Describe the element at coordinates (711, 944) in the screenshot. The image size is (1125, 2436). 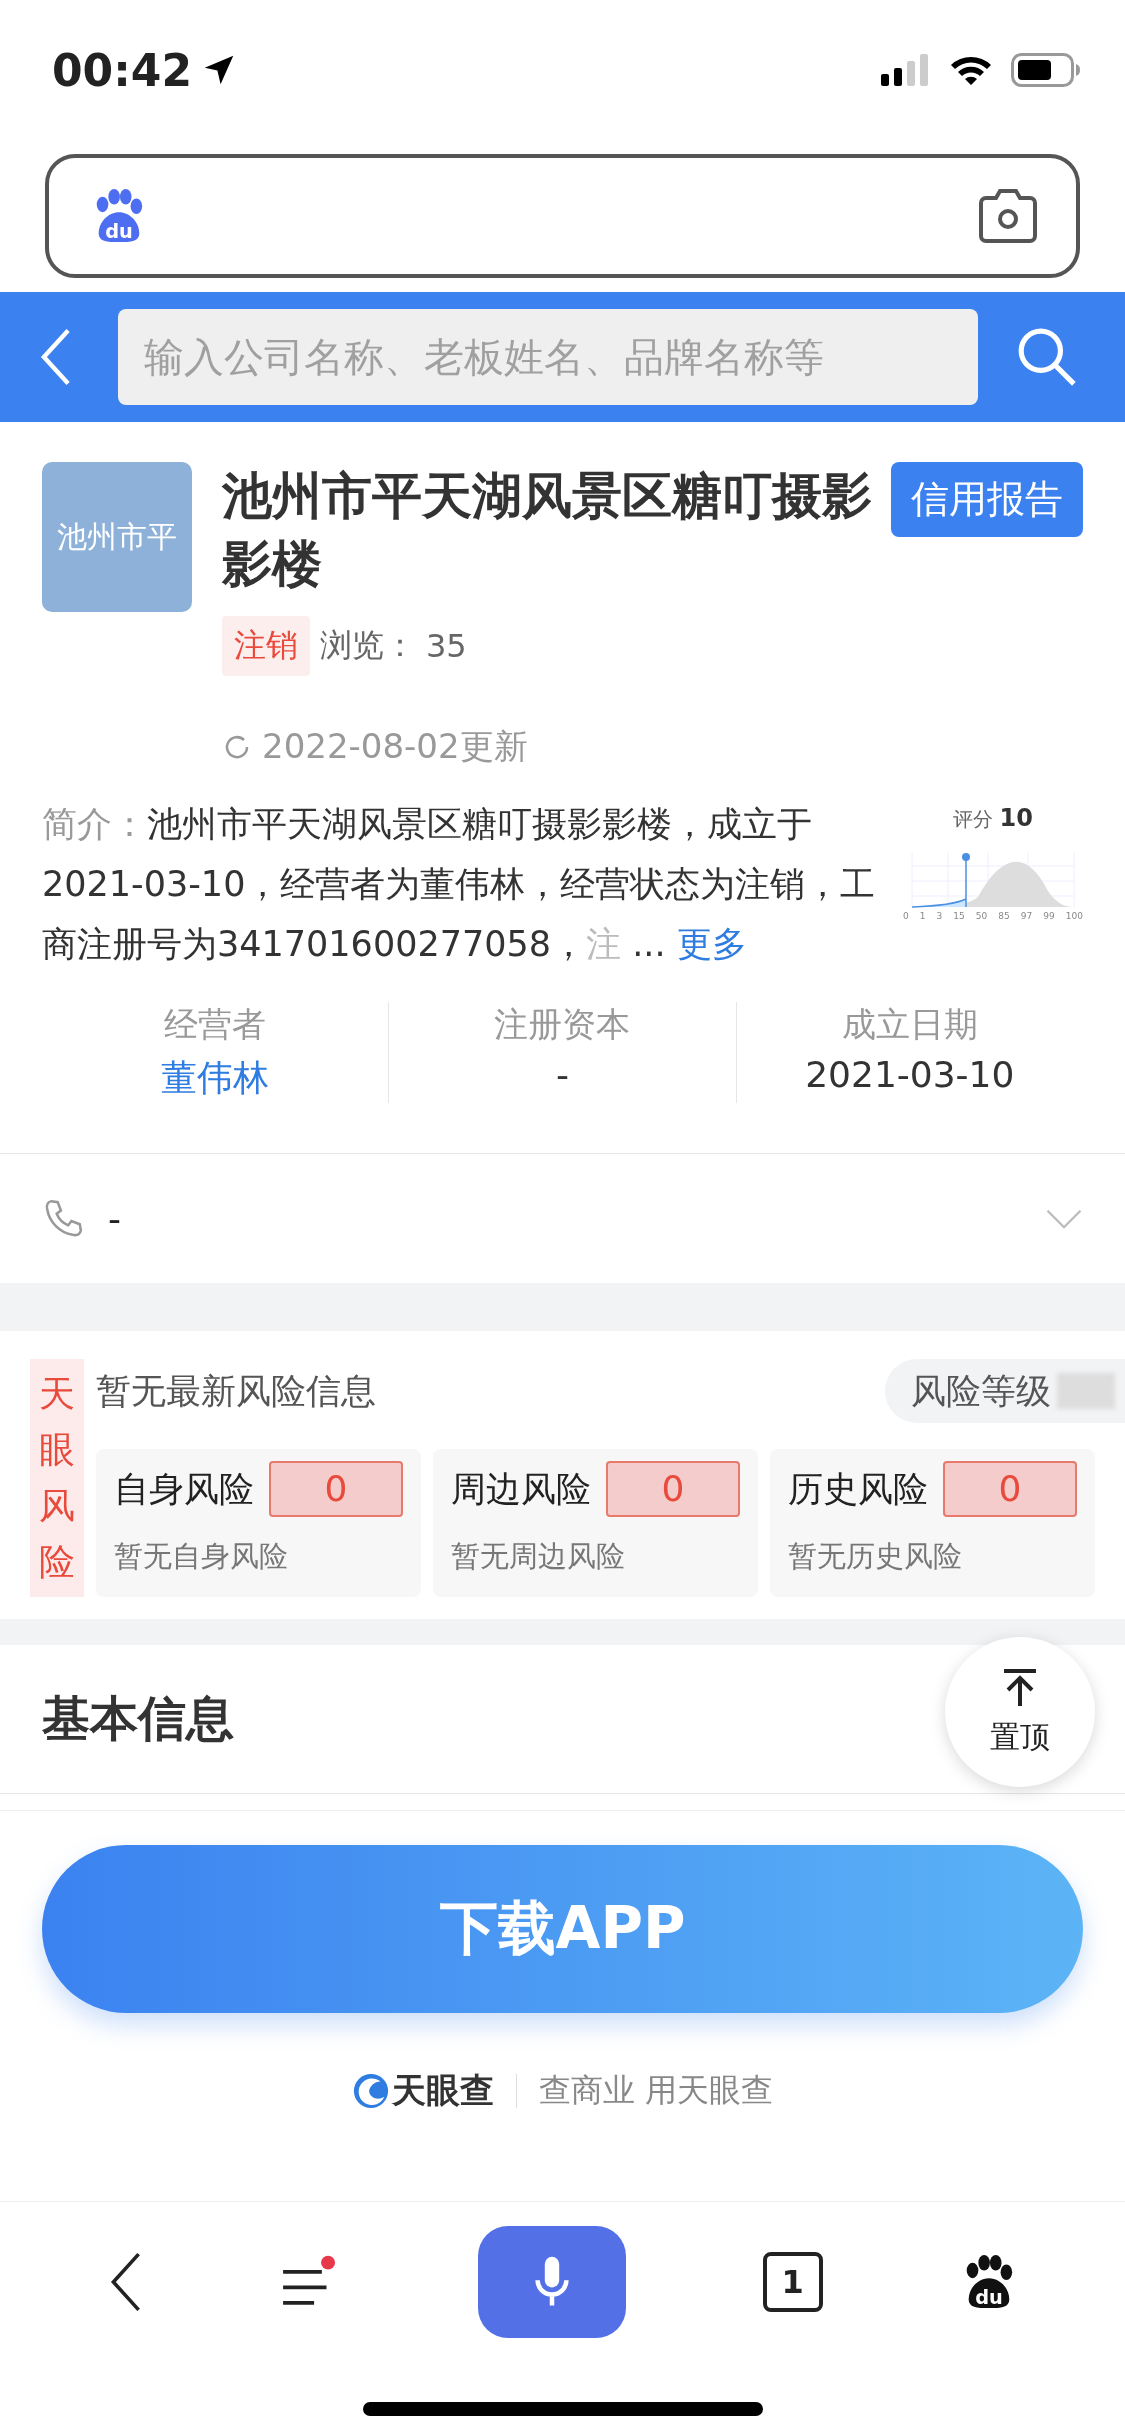
I see `more-link: 更多` at that location.